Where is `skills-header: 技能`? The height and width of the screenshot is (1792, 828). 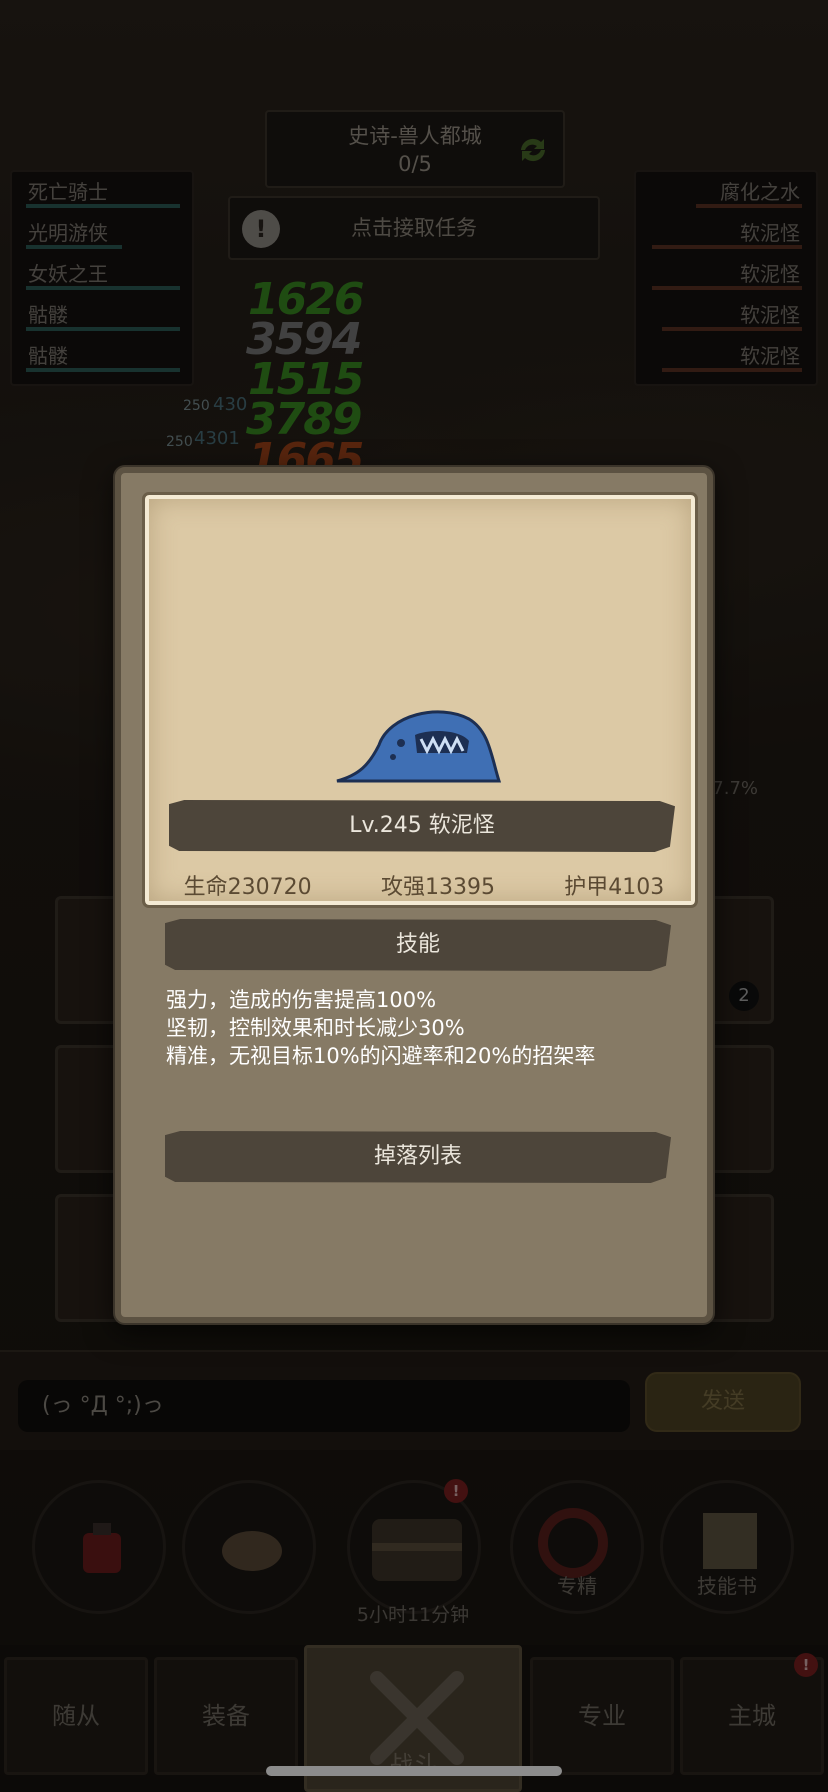
skills-header: 技能 is located at coordinates (418, 945).